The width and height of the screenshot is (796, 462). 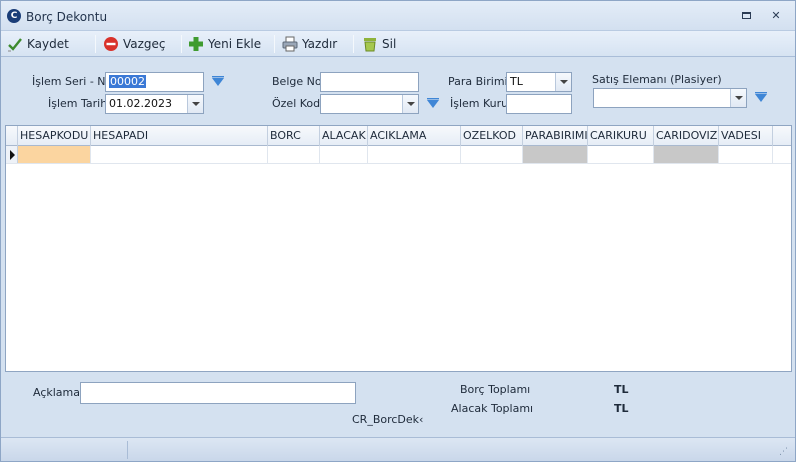 What do you see at coordinates (127, 450) in the screenshot?
I see `status-divider` at bounding box center [127, 450].